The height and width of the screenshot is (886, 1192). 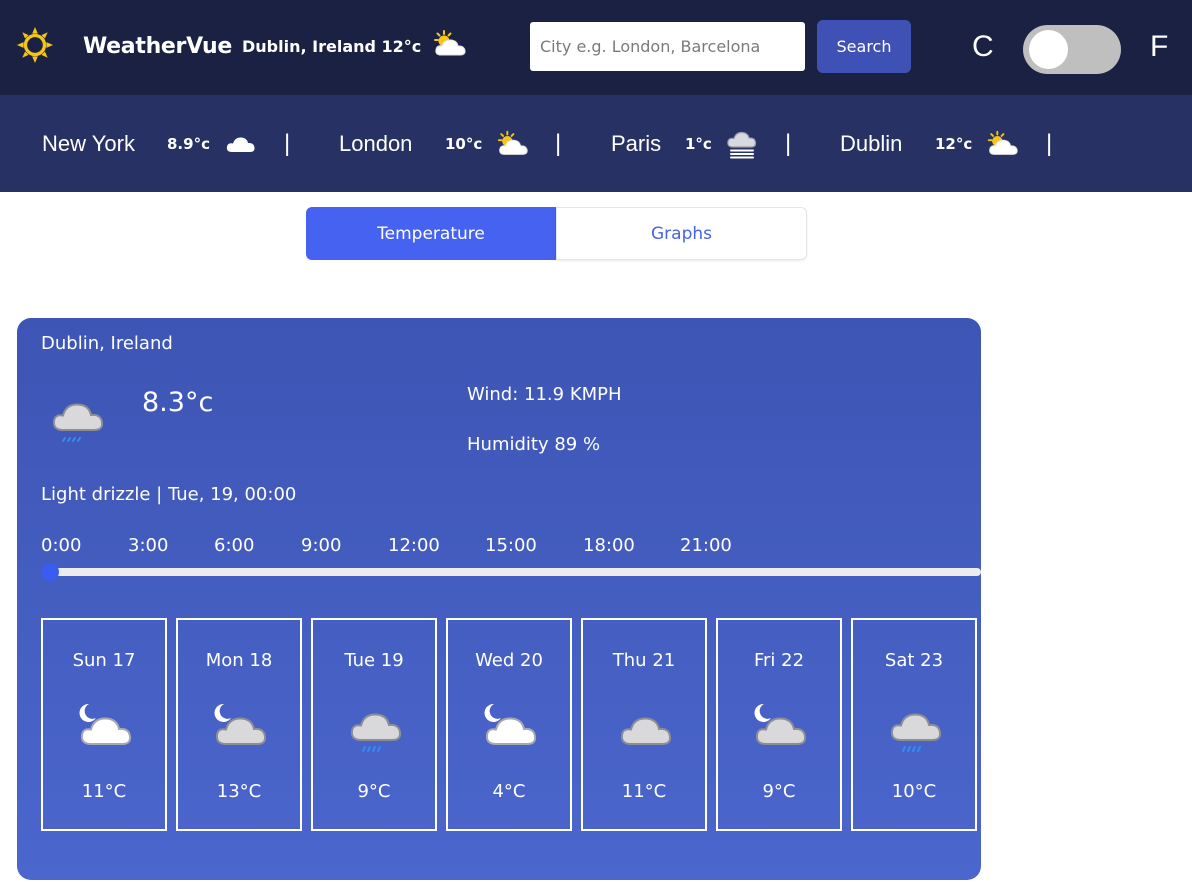 What do you see at coordinates (511, 545) in the screenshot?
I see `time-label: 15:00` at bounding box center [511, 545].